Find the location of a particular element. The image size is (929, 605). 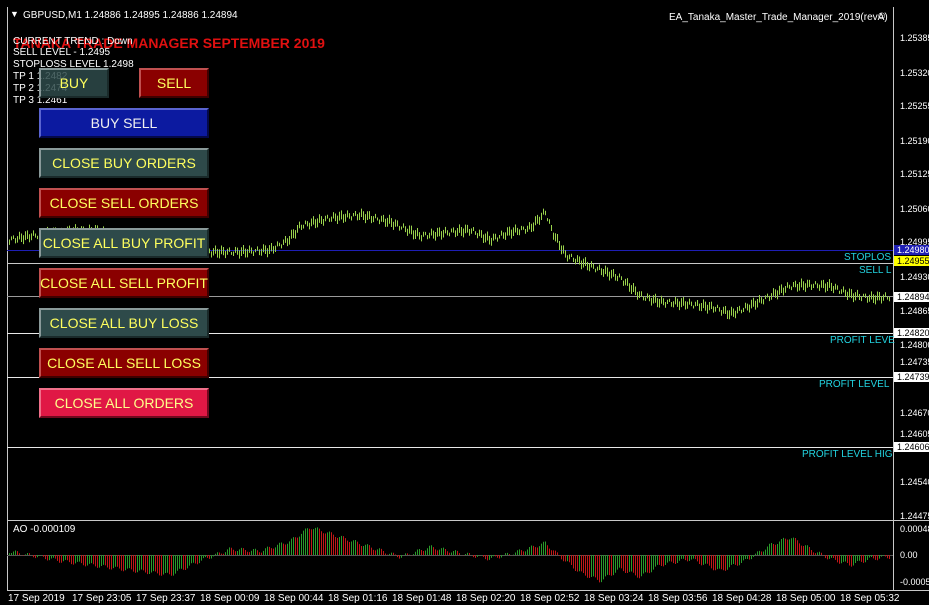

sell-level-label: SELL L is located at coordinates (875, 270).